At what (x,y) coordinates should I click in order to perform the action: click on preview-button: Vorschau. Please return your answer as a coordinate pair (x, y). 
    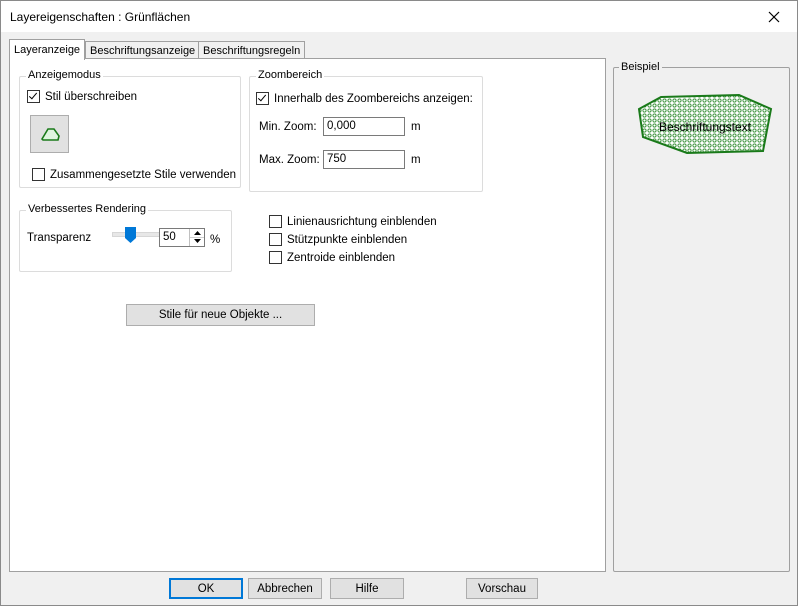
    Looking at the image, I should click on (502, 588).